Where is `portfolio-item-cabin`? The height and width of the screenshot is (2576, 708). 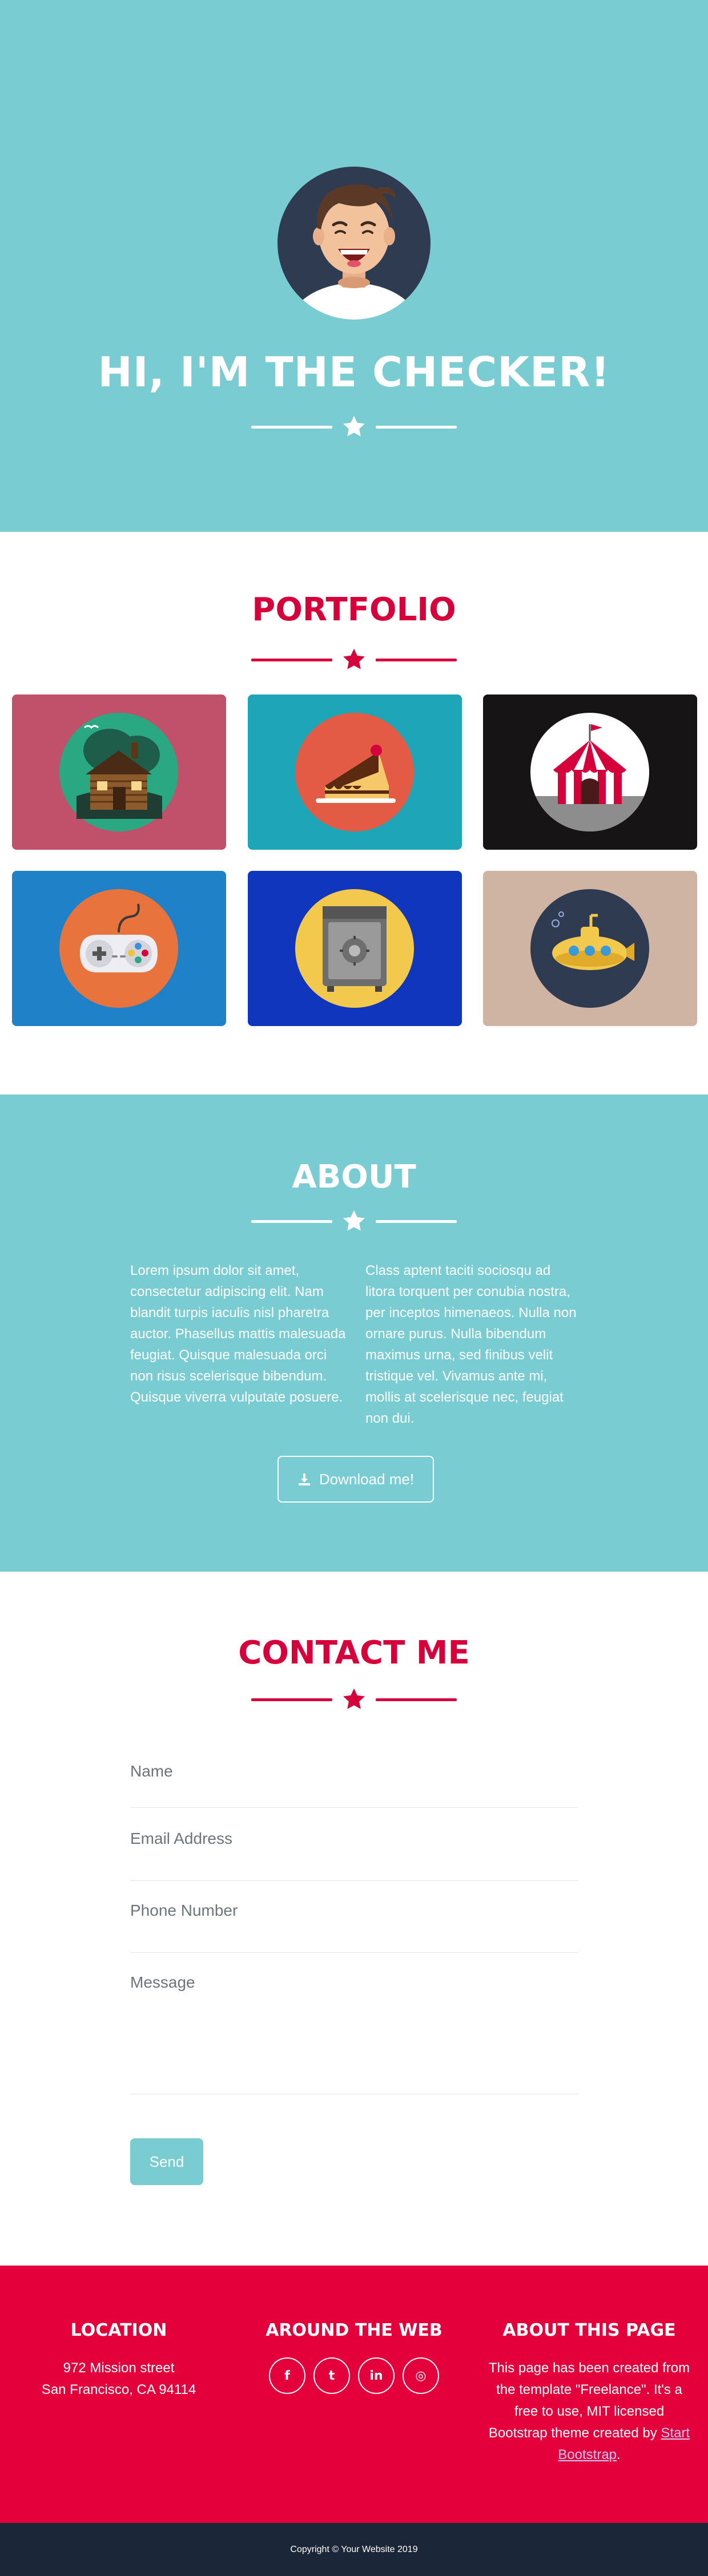
portfolio-item-cabin is located at coordinates (119, 772).